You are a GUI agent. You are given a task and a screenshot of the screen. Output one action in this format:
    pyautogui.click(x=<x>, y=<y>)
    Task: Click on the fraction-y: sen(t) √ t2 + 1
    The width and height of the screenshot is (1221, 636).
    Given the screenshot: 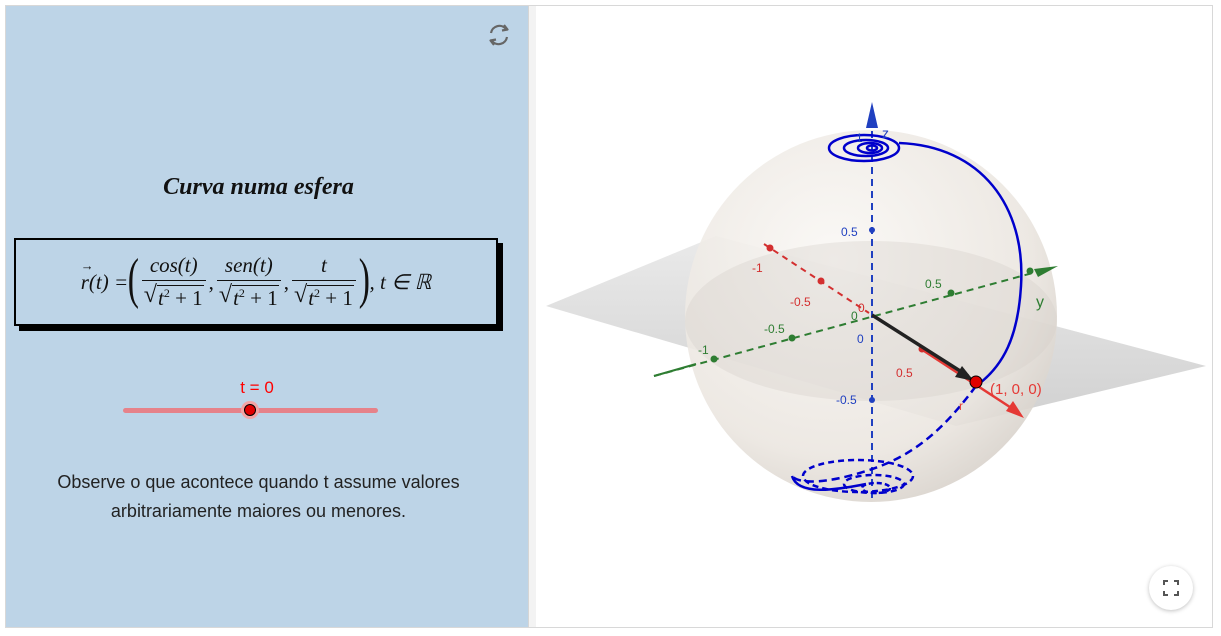 What is the action you would take?
    pyautogui.click(x=248, y=282)
    